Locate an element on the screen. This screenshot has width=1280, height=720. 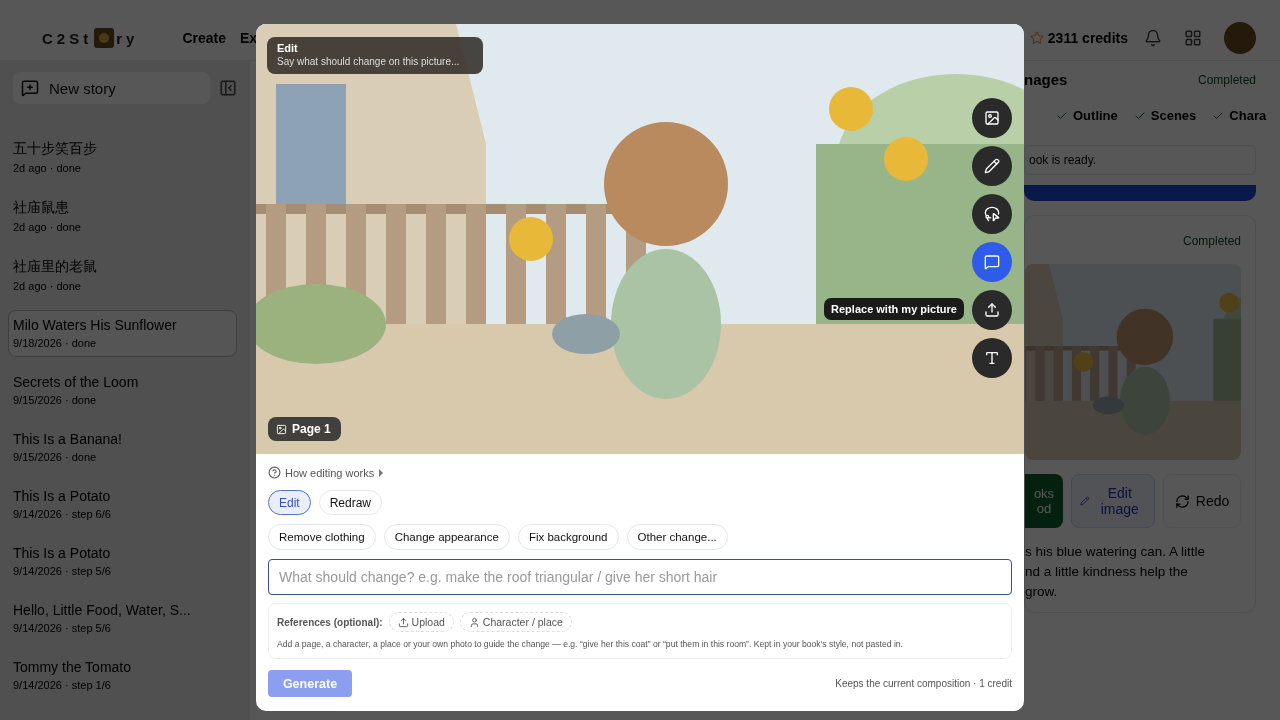
story-meta: 9/14/2026 · step 1/6 is located at coordinates (62, 685).